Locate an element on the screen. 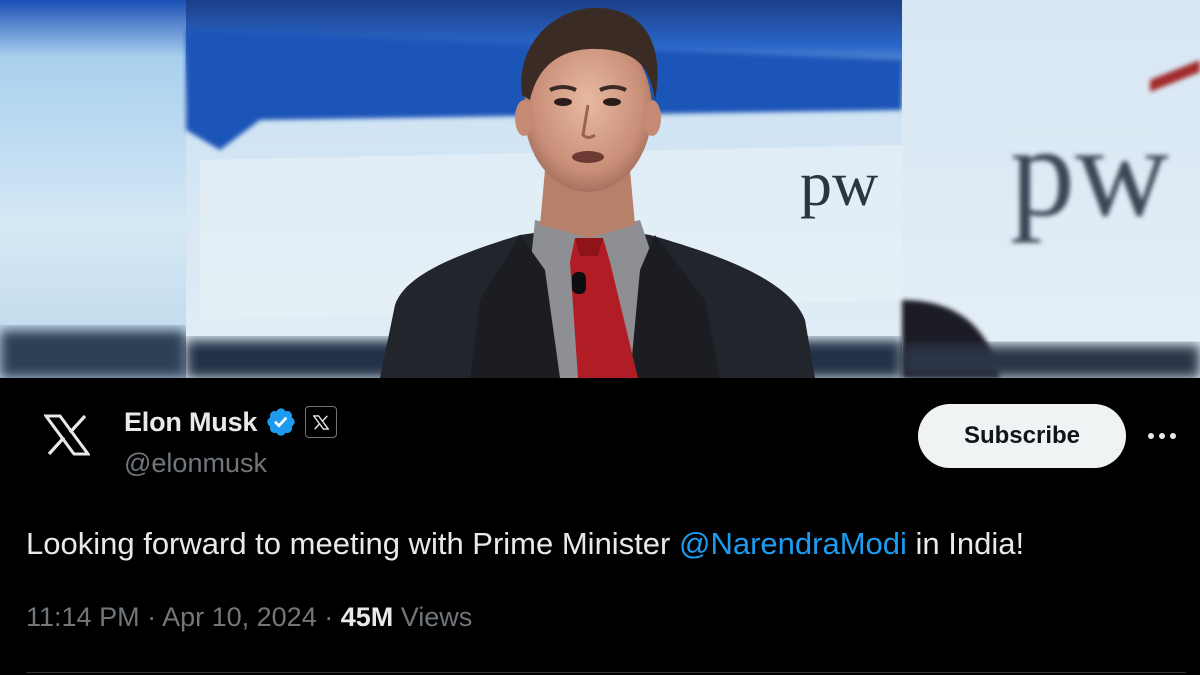 This screenshot has height=675, width=1200. views-count: 45M is located at coordinates (367, 617).